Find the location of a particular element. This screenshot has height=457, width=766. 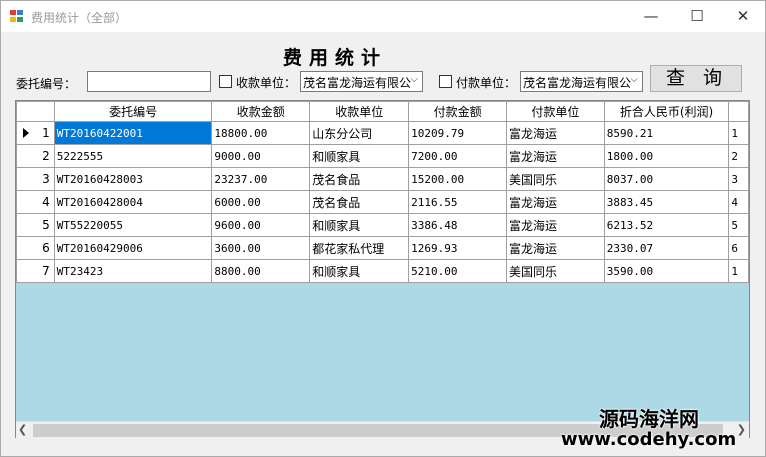

row-number: 4 is located at coordinates (46, 202).